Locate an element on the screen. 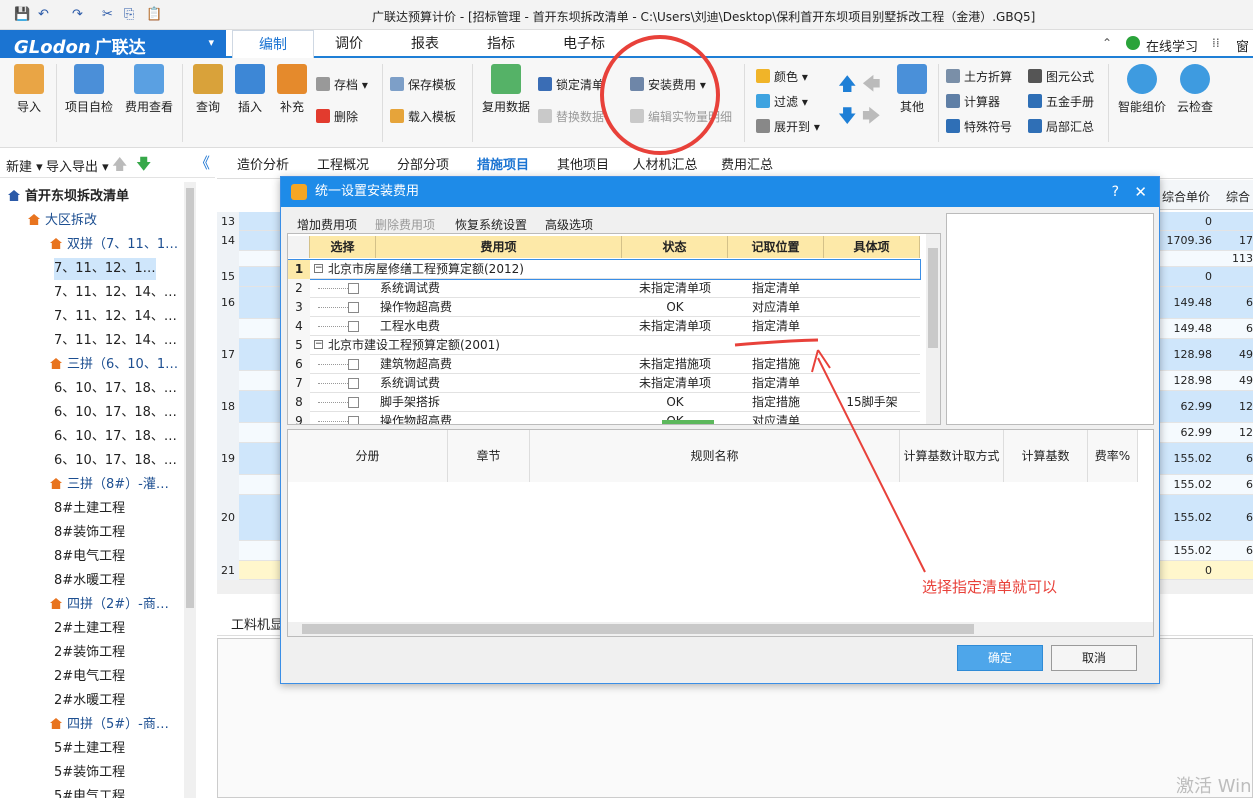 This screenshot has width=1253, height=798. restore-default-button: 恢复系统设置 is located at coordinates (491, 224).